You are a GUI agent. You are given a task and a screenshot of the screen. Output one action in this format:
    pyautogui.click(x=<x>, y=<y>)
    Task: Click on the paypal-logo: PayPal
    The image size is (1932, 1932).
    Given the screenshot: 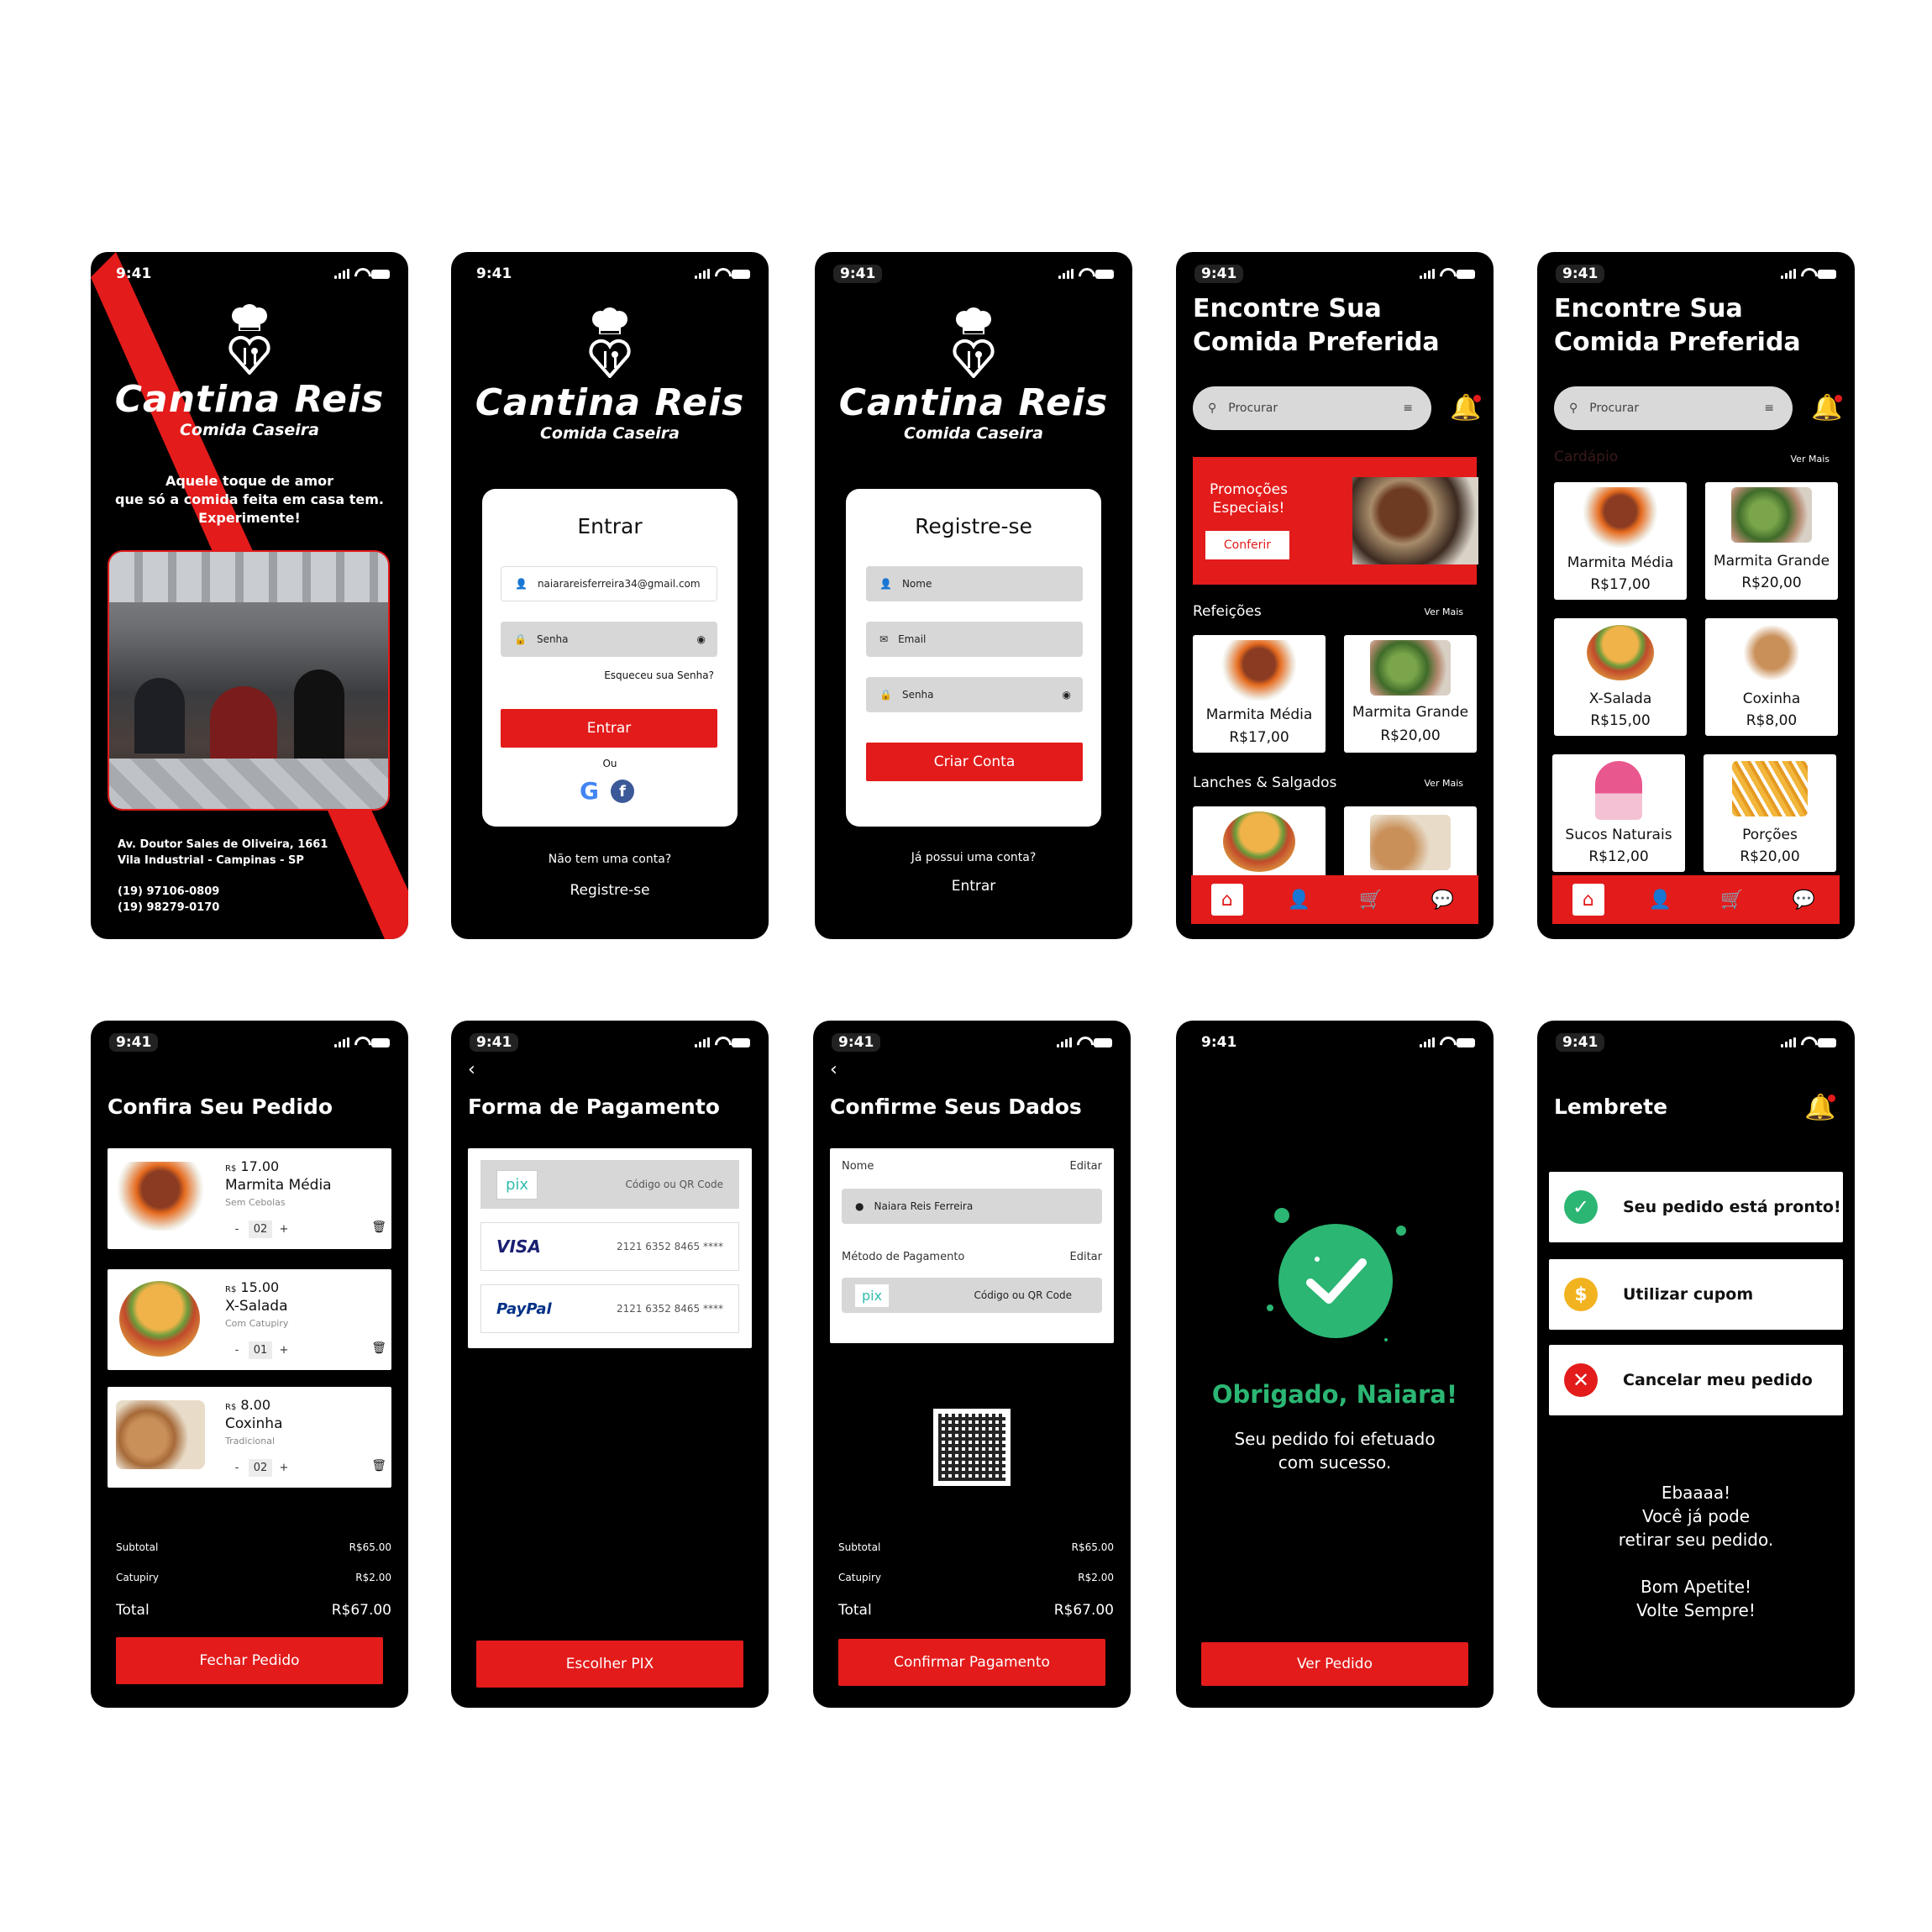 What is the action you would take?
    pyautogui.click(x=524, y=1308)
    